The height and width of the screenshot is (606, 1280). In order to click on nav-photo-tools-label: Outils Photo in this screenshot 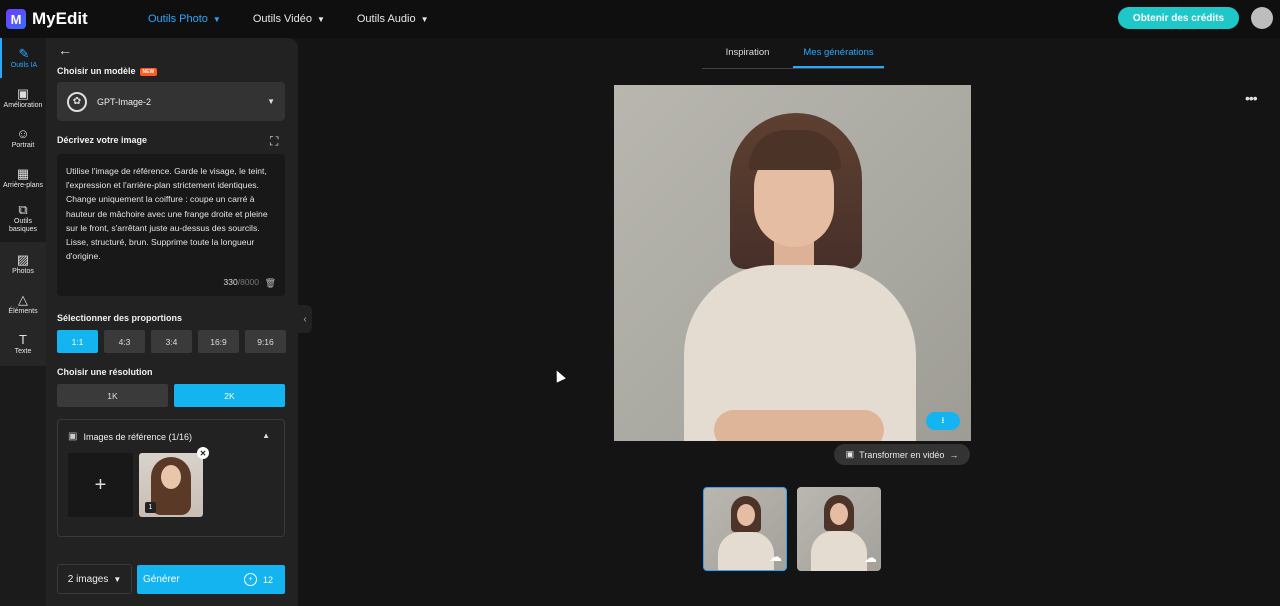, I will do `click(178, 19)`.